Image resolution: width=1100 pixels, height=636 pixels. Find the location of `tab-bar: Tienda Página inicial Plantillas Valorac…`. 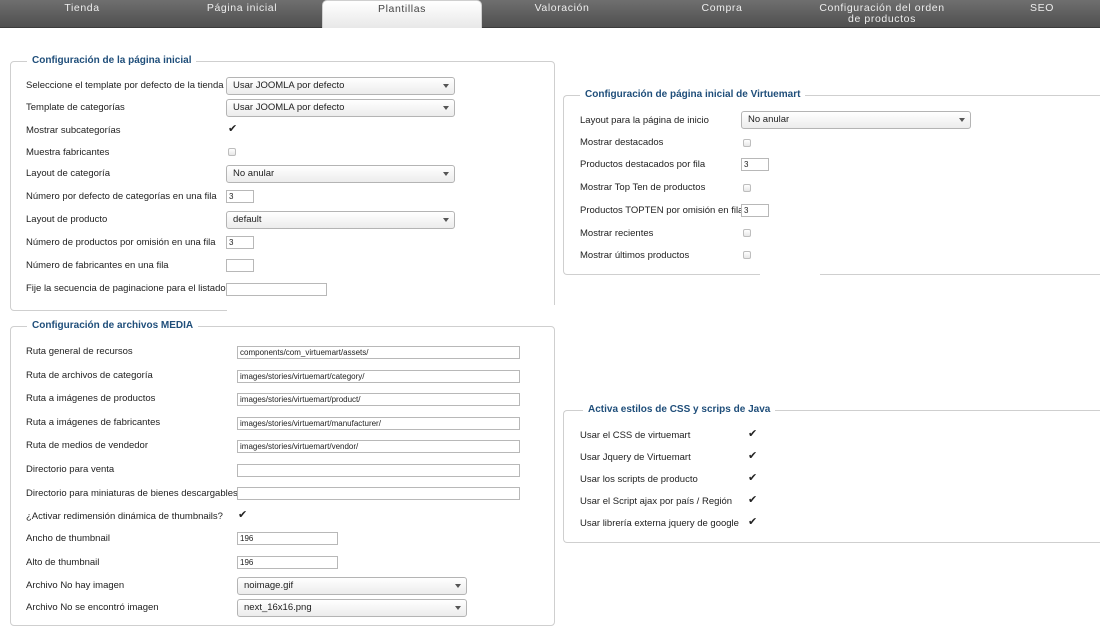

tab-bar: Tienda Página inicial Plantillas Valorac… is located at coordinates (550, 14).